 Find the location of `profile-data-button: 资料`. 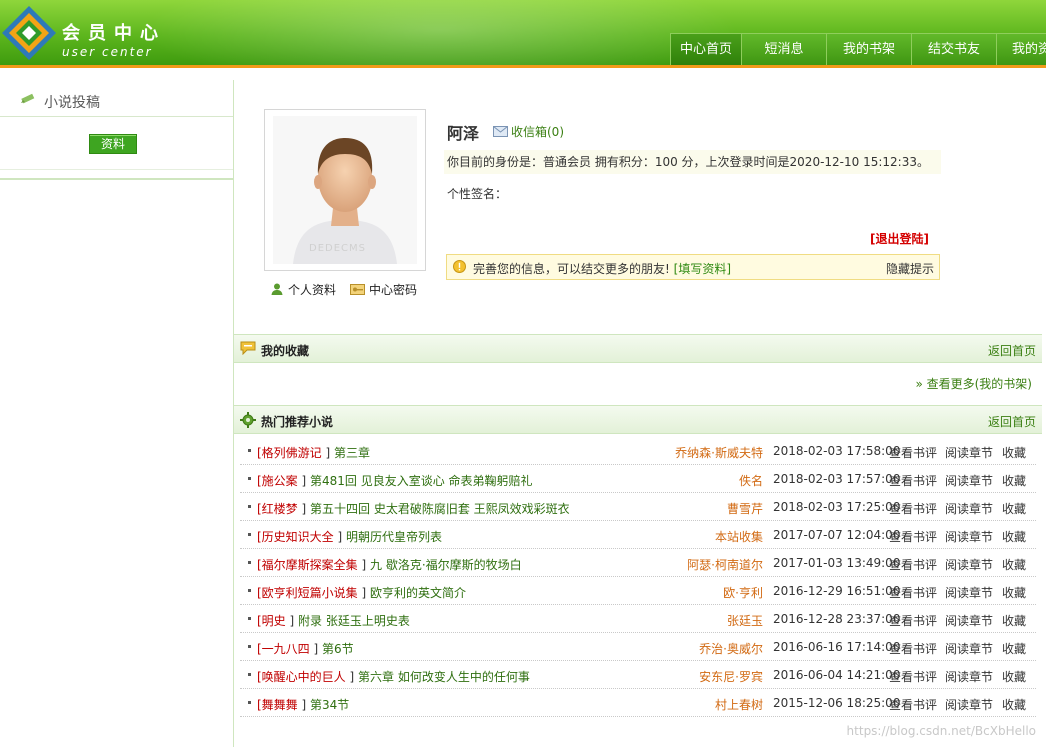

profile-data-button: 资料 is located at coordinates (113, 144).